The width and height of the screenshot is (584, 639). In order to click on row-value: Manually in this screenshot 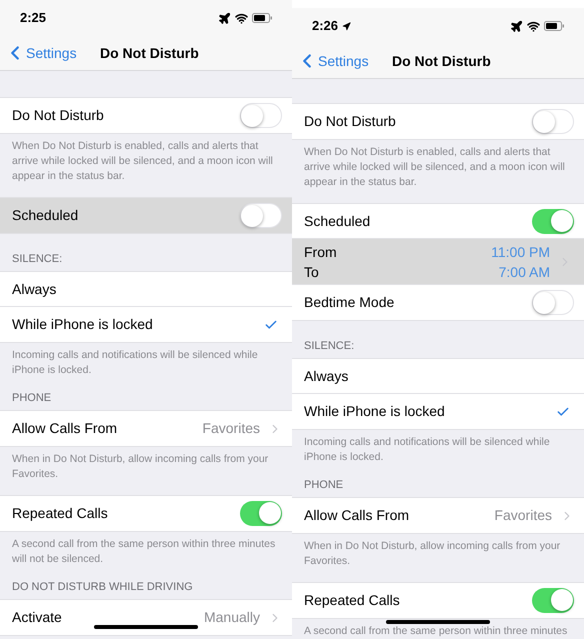, I will do `click(232, 617)`.